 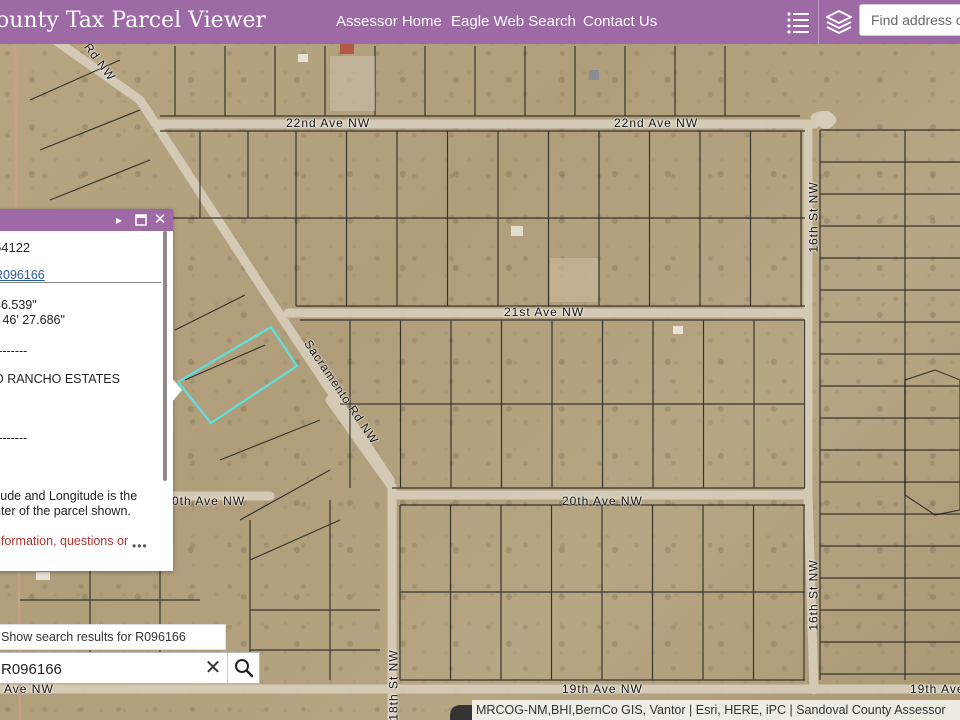 What do you see at coordinates (18, 305) in the screenshot?
I see `popup-latitude: 36.539"` at bounding box center [18, 305].